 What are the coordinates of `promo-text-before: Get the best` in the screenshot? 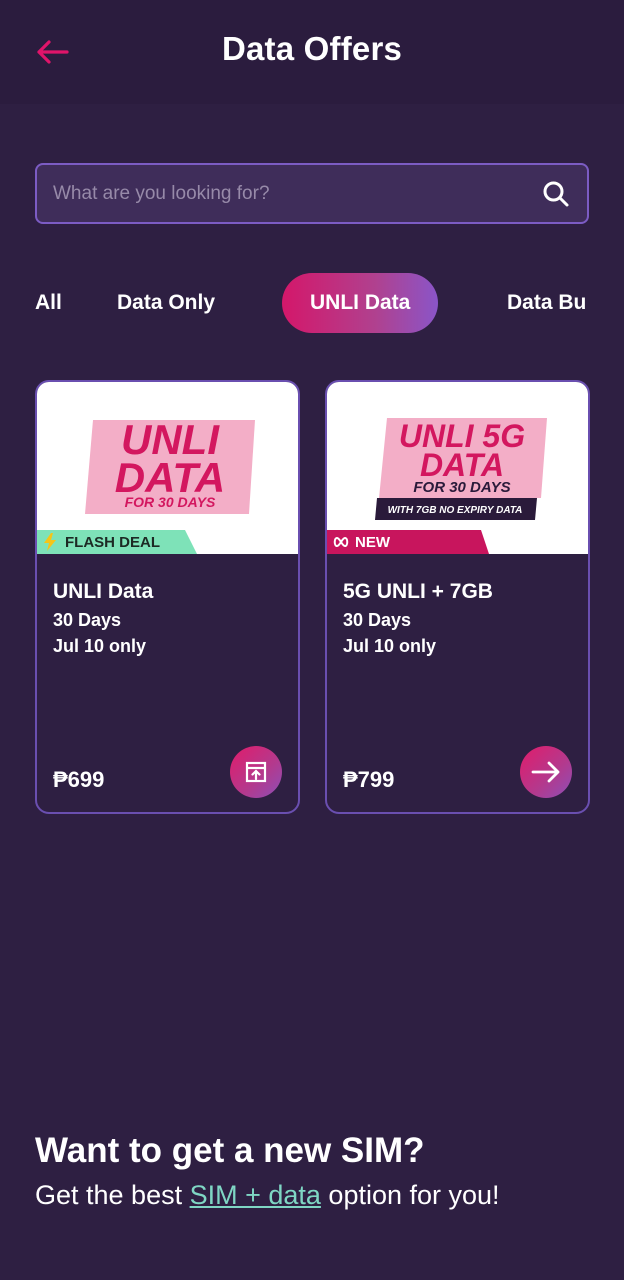 It's located at (112, 1195).